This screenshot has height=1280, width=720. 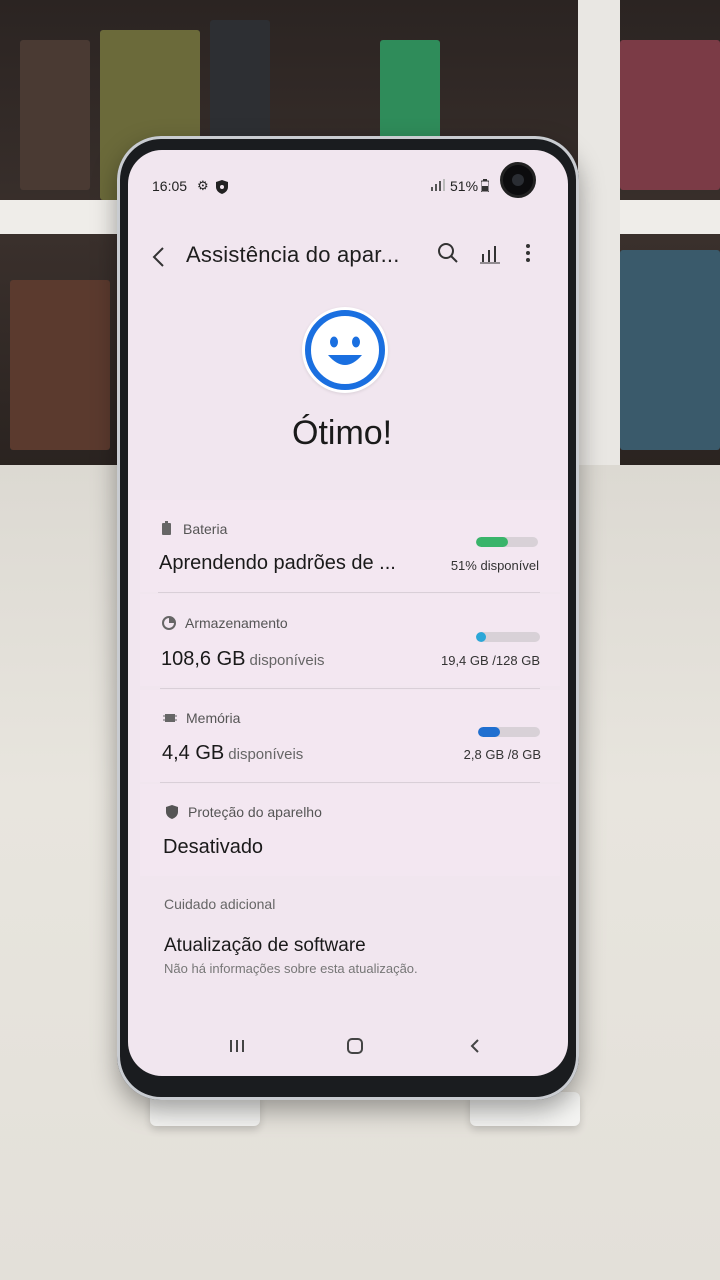 I want to click on memory-progress-bar, so click(x=509, y=732).